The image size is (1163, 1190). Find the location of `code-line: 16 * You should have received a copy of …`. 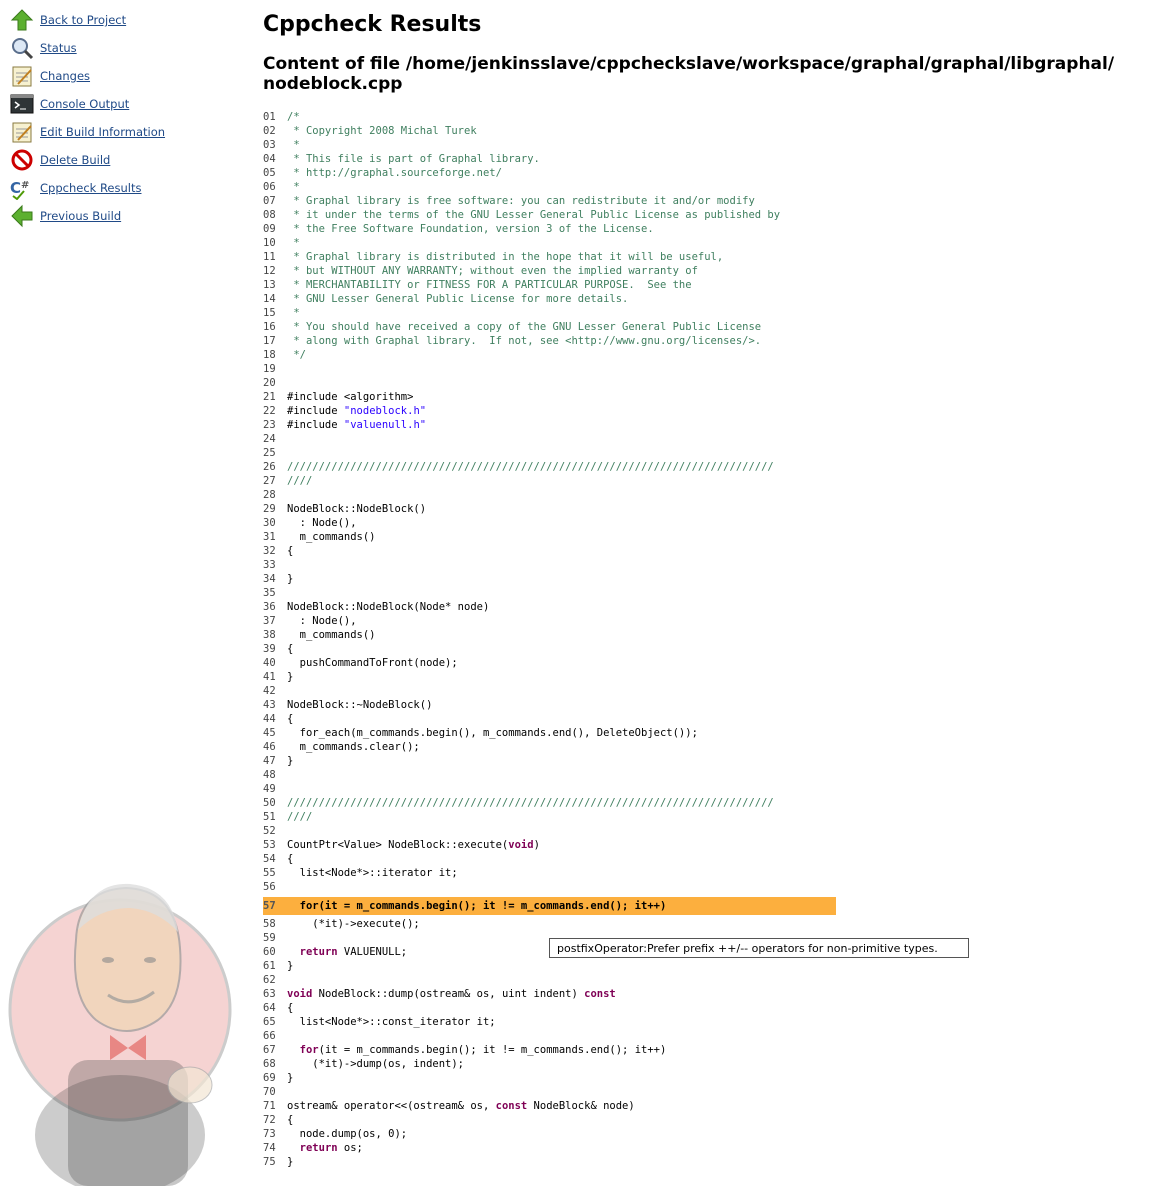

code-line: 16 * You should have received a copy of … is located at coordinates (512, 327).